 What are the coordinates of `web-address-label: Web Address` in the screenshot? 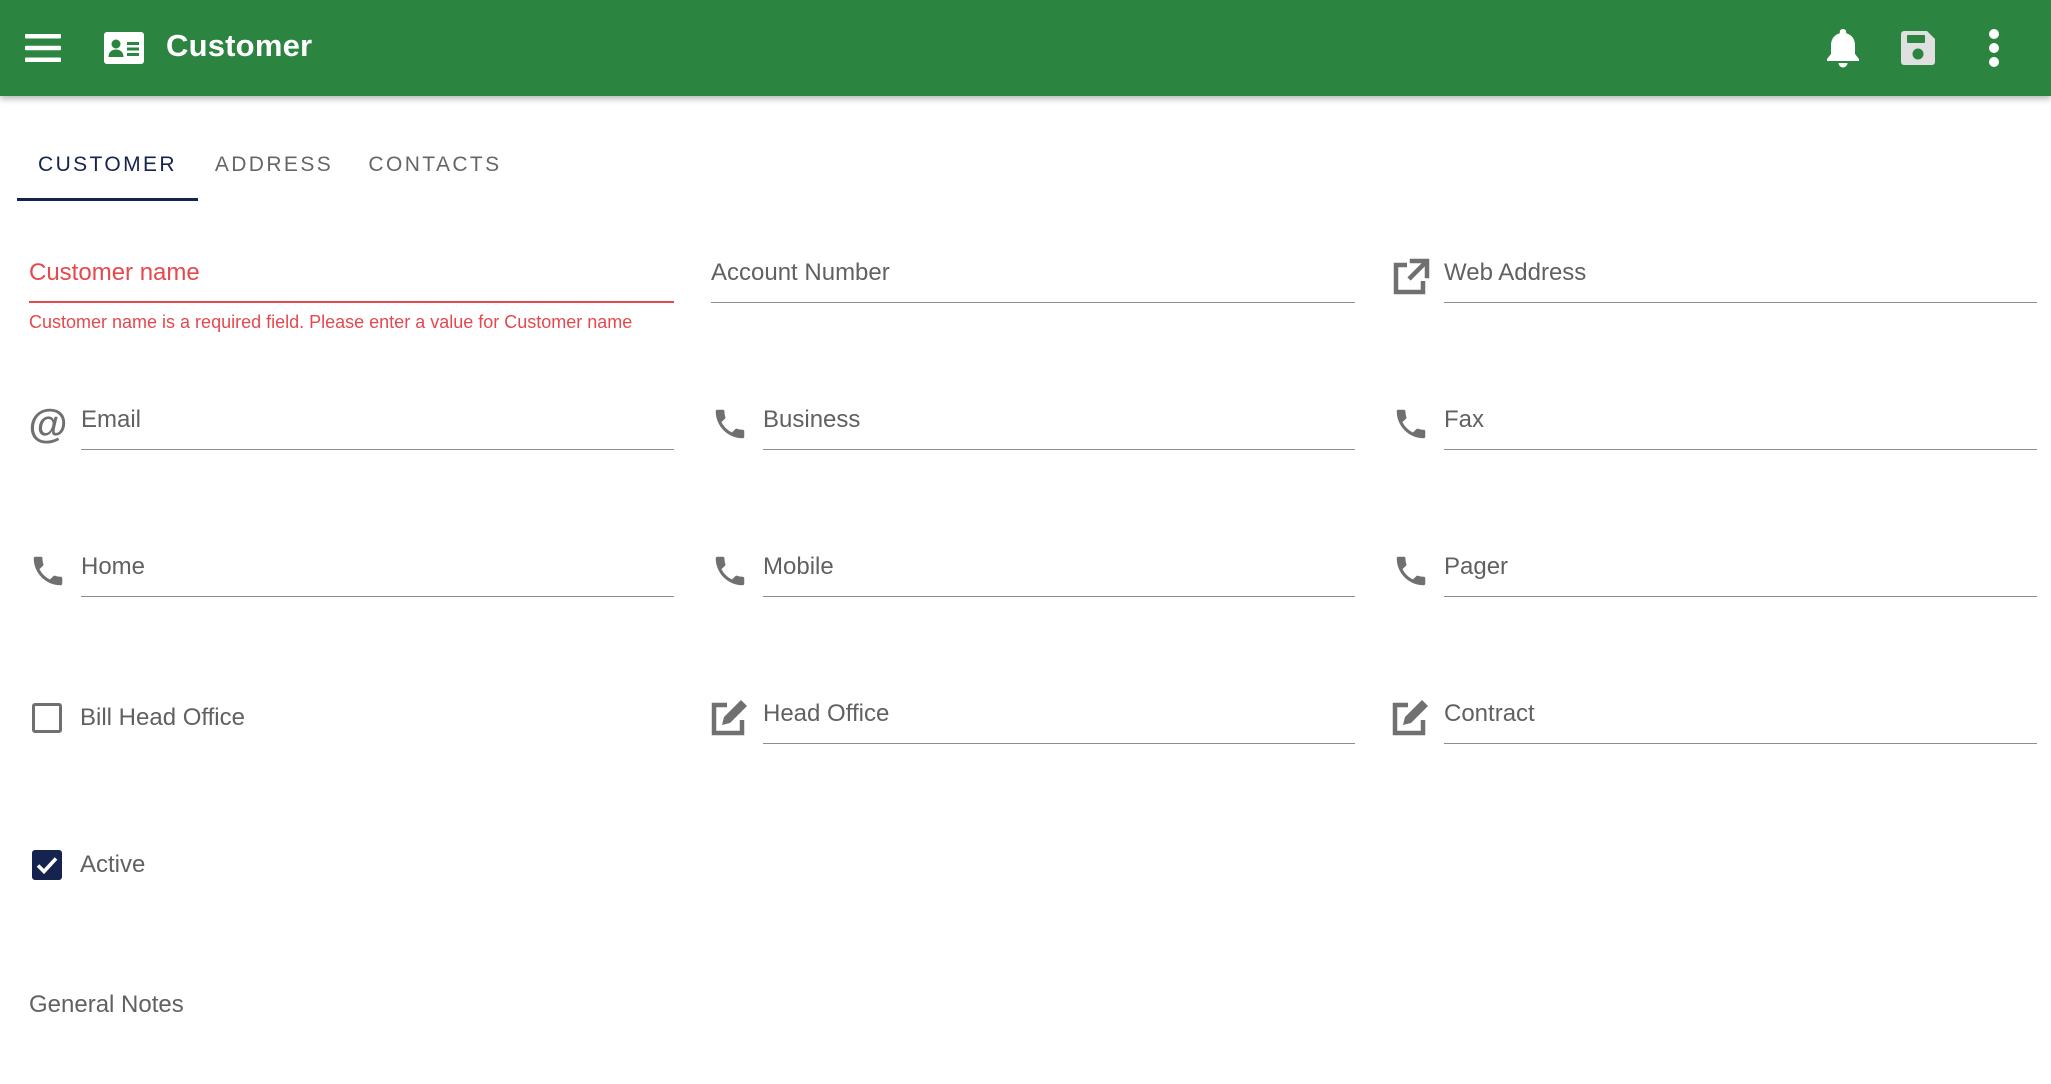 It's located at (1515, 272).